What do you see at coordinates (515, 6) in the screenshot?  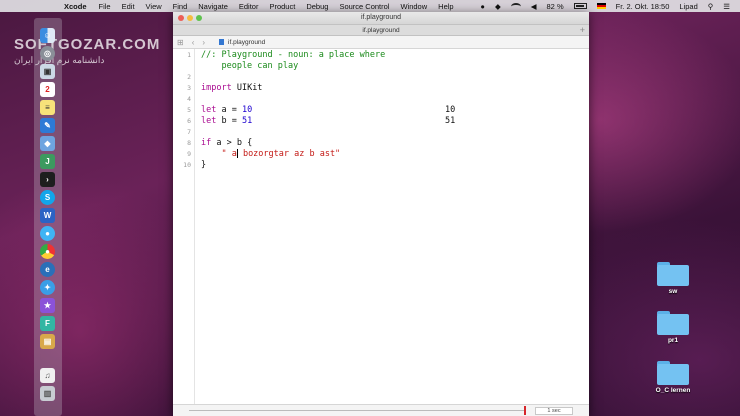 I see `wifi-icon` at bounding box center [515, 6].